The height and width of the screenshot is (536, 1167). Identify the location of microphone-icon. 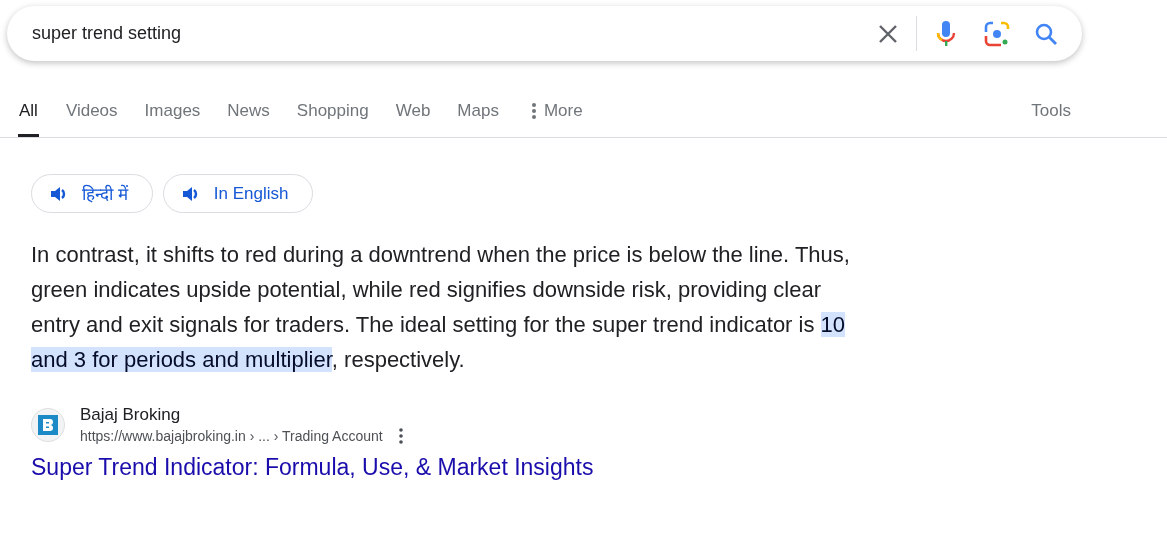
(946, 33).